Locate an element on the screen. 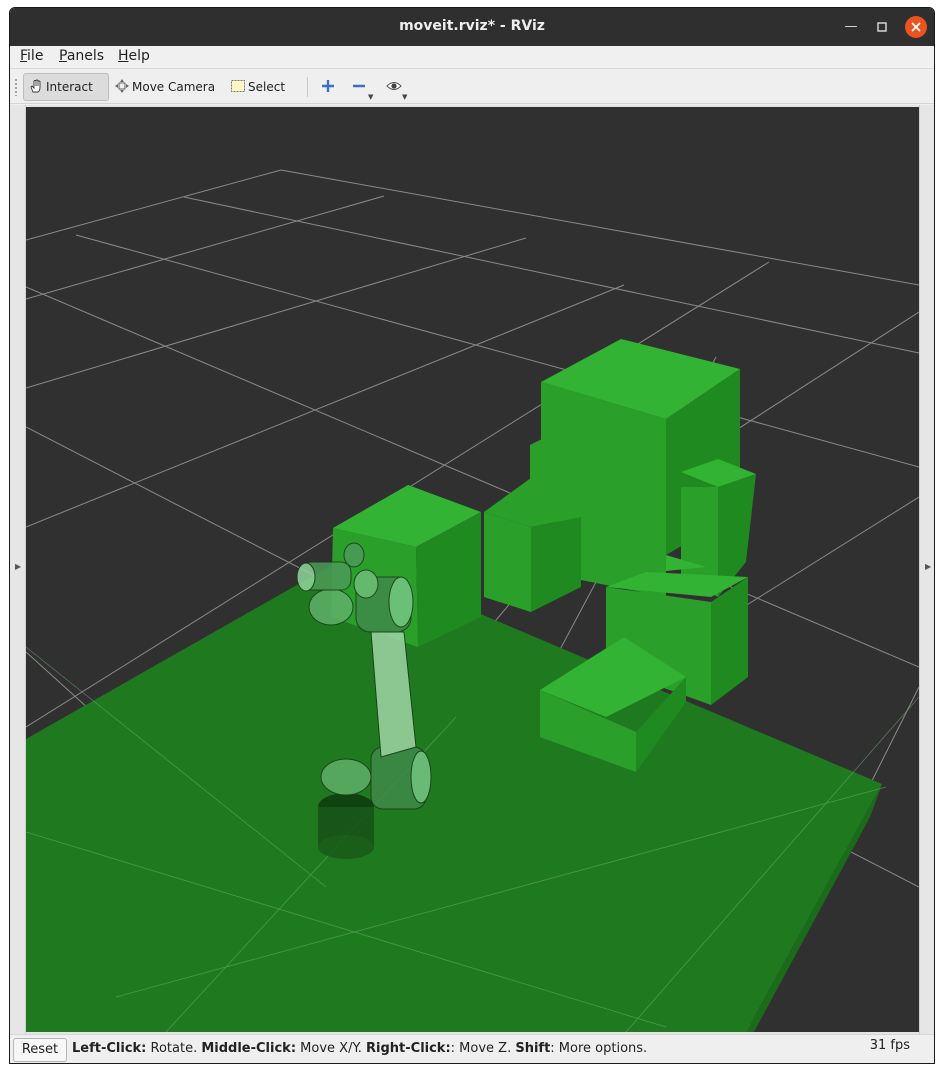 This screenshot has height=1071, width=944. add-tool-button is located at coordinates (328, 87).